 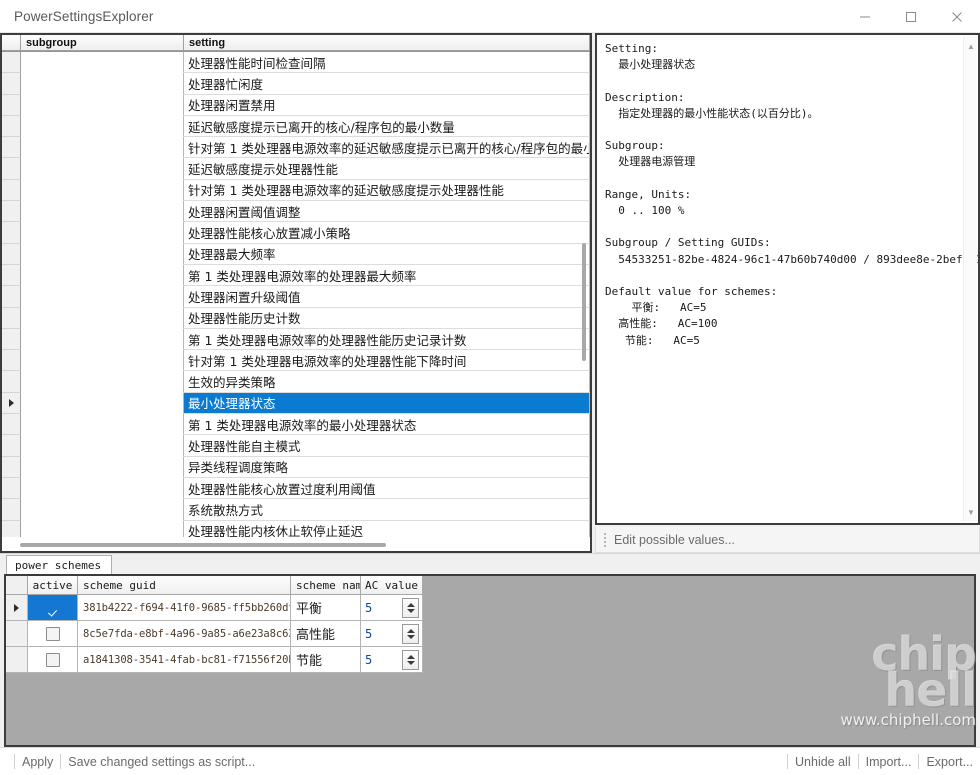 I want to click on column-header-scheme-guid: scheme guid, so click(x=184, y=585).